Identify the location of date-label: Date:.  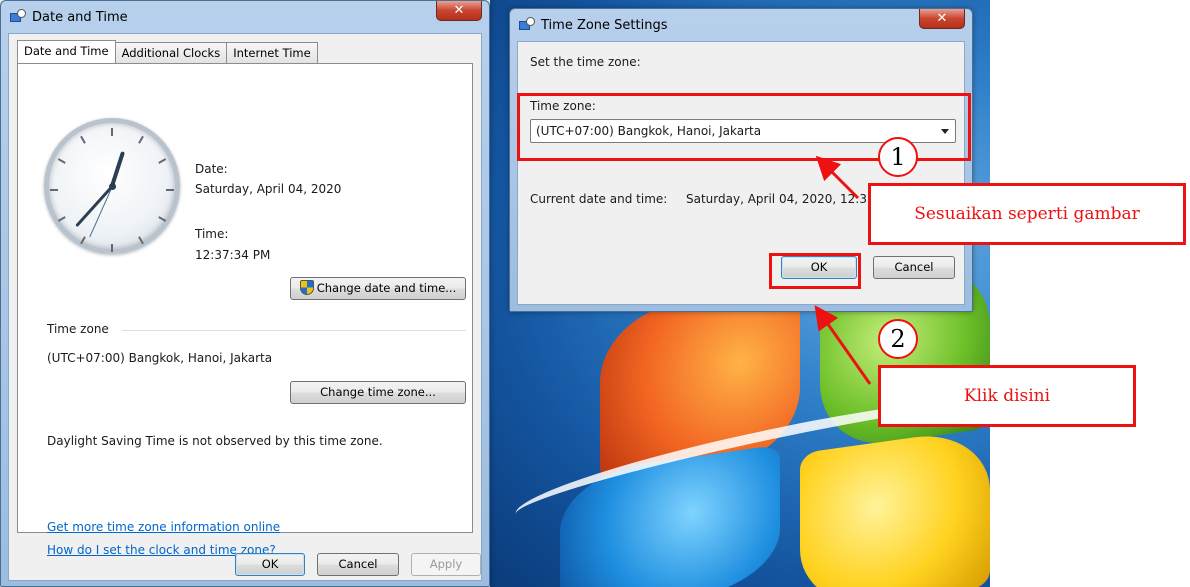
(211, 169).